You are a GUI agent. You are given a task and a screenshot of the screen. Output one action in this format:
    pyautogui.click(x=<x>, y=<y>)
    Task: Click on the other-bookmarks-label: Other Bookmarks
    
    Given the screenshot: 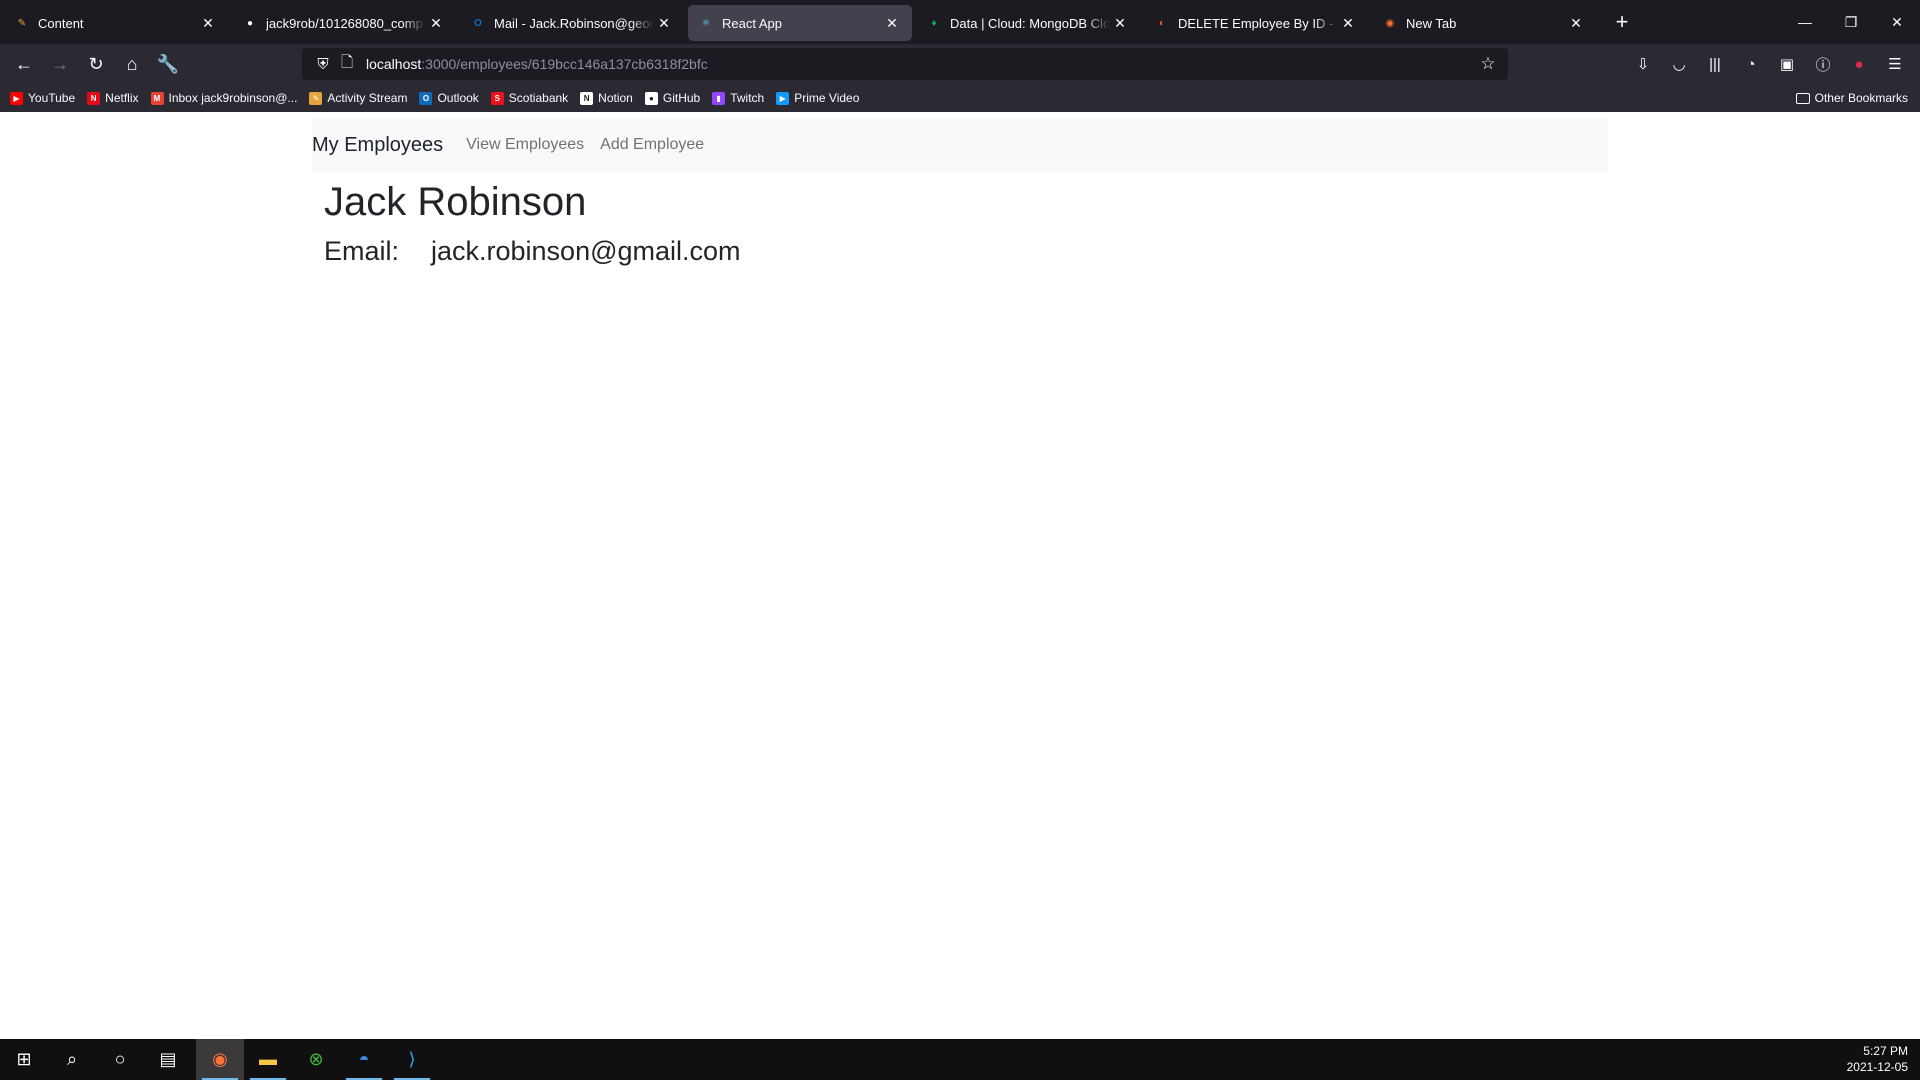 What is the action you would take?
    pyautogui.click(x=1861, y=98)
    